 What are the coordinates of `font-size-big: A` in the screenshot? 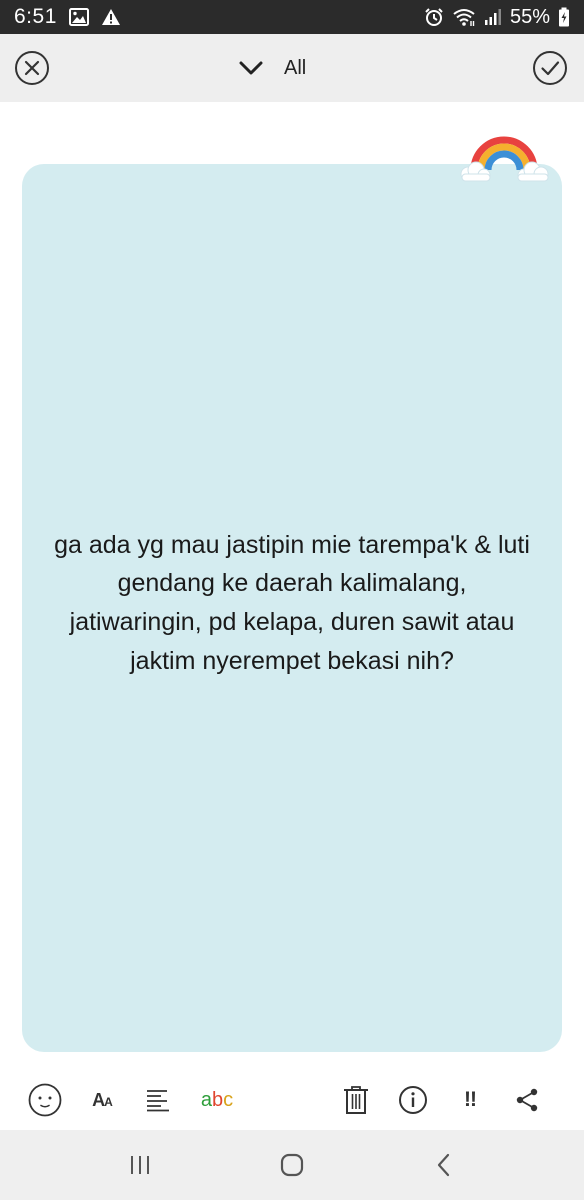 It's located at (98, 1099).